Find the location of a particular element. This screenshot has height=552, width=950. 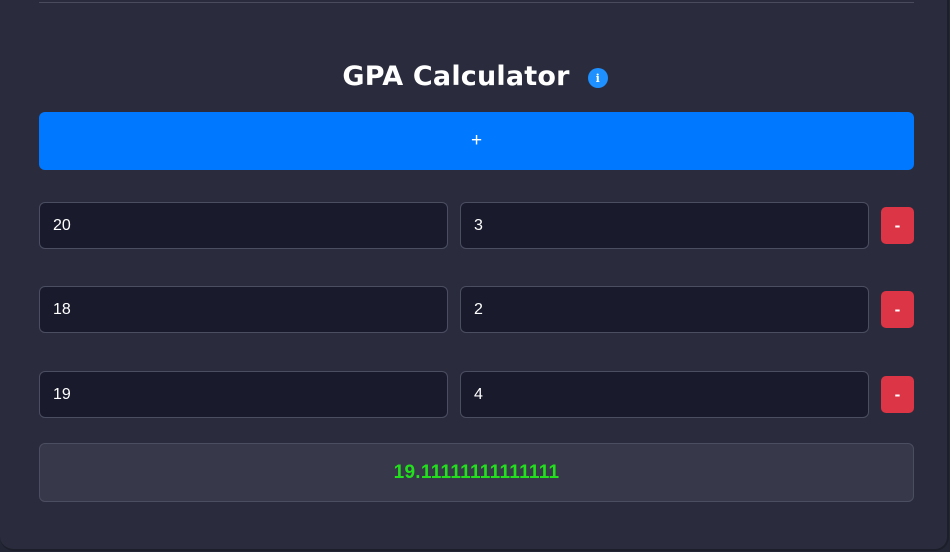

info-icon: i is located at coordinates (597, 78).